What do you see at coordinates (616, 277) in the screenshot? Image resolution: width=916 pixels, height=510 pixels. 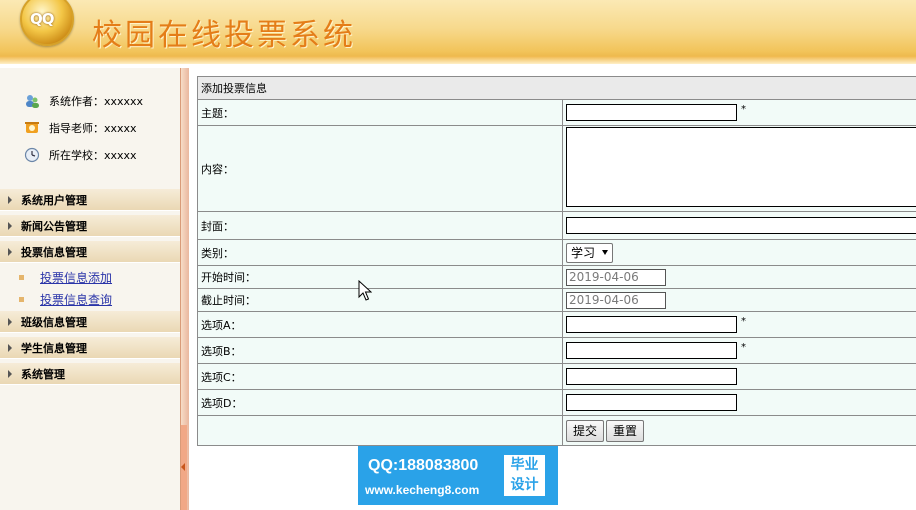 I see `start-time-input` at bounding box center [616, 277].